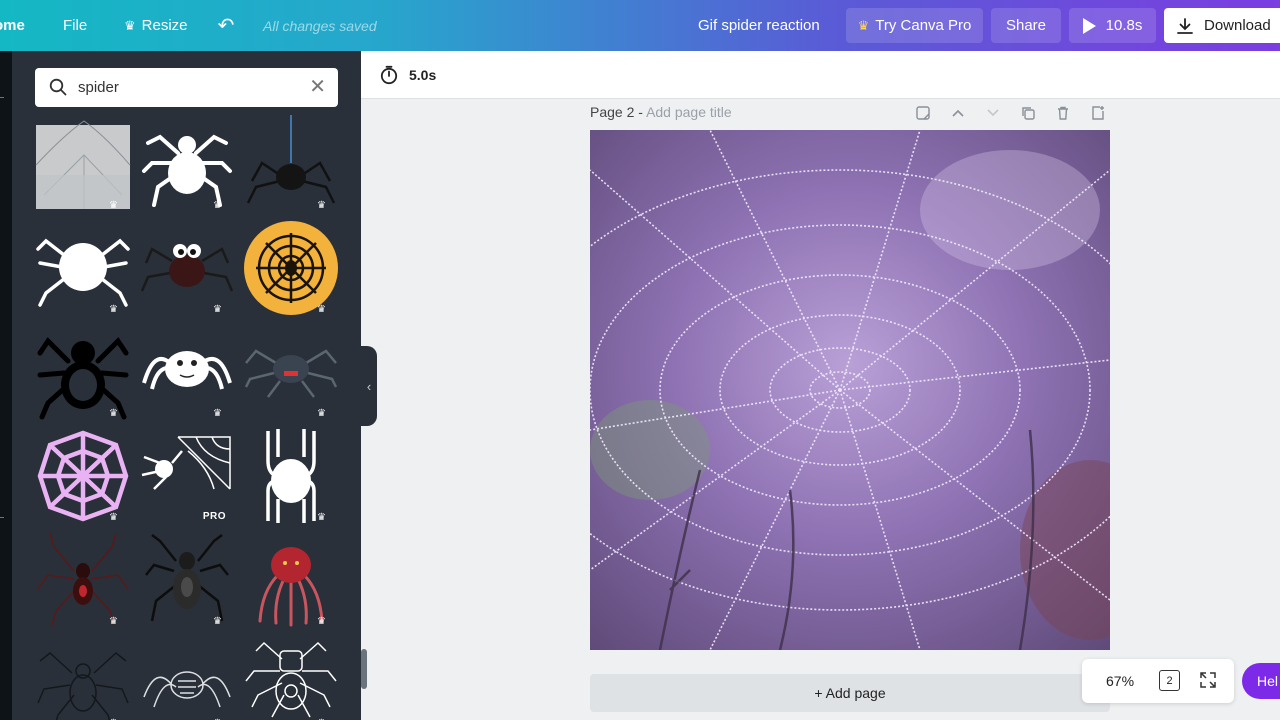  I want to click on download-label: Download, so click(1237, 25).